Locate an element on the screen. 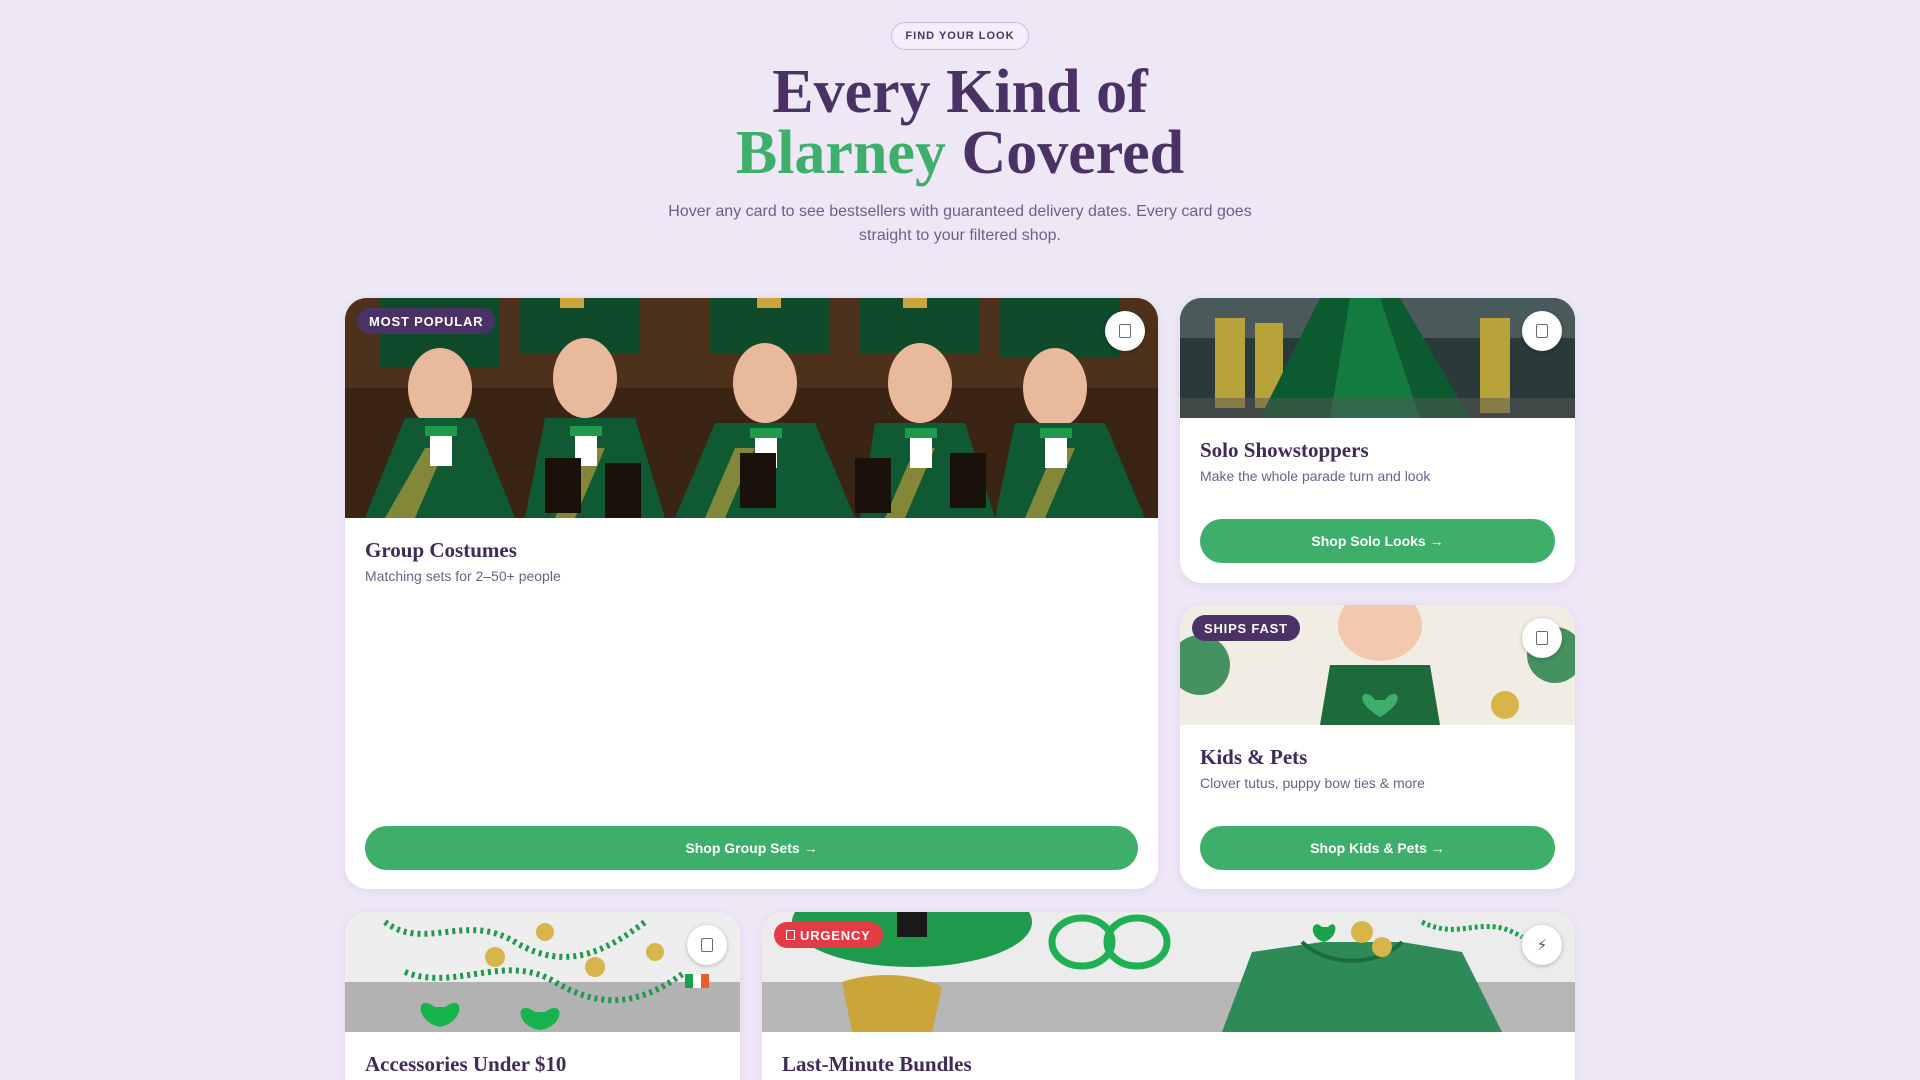 The image size is (1920, 1080). card-last-minute-bundles: URGENCY ⚡ Last-Minute Bundles is located at coordinates (1168, 996).